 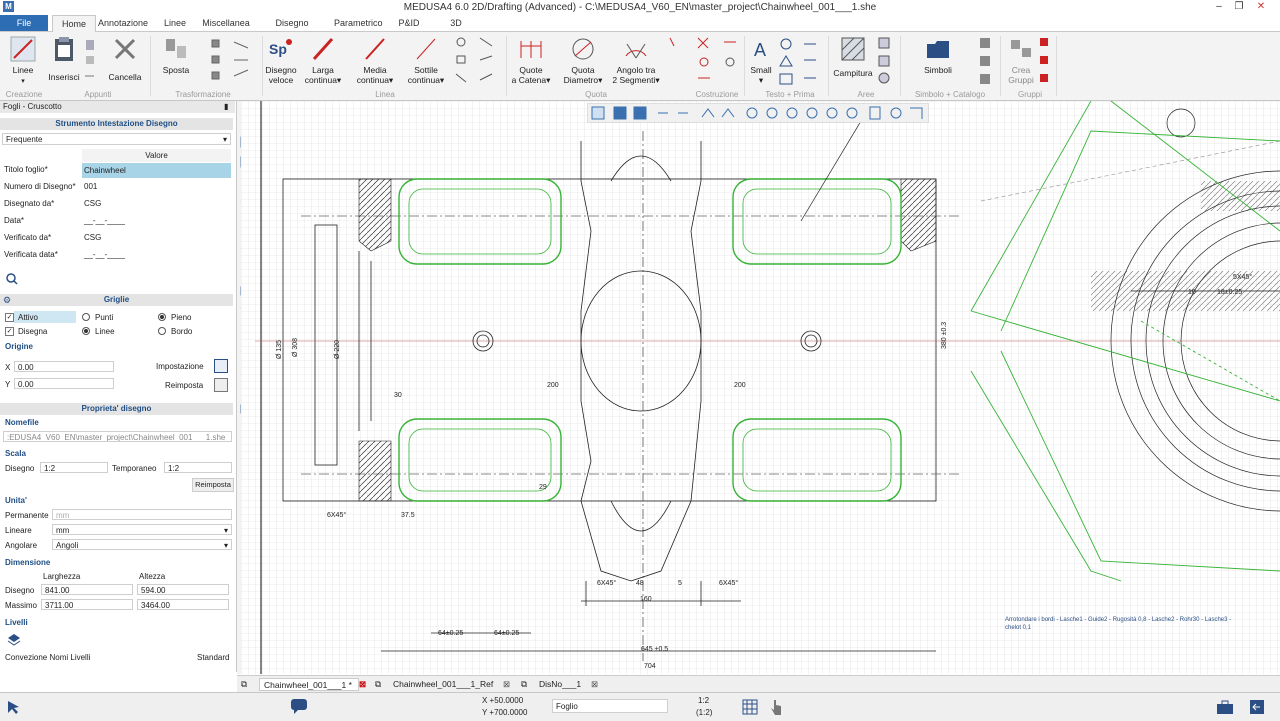 What do you see at coordinates (183, 589) in the screenshot?
I see `drawing-height-input: 594.00` at bounding box center [183, 589].